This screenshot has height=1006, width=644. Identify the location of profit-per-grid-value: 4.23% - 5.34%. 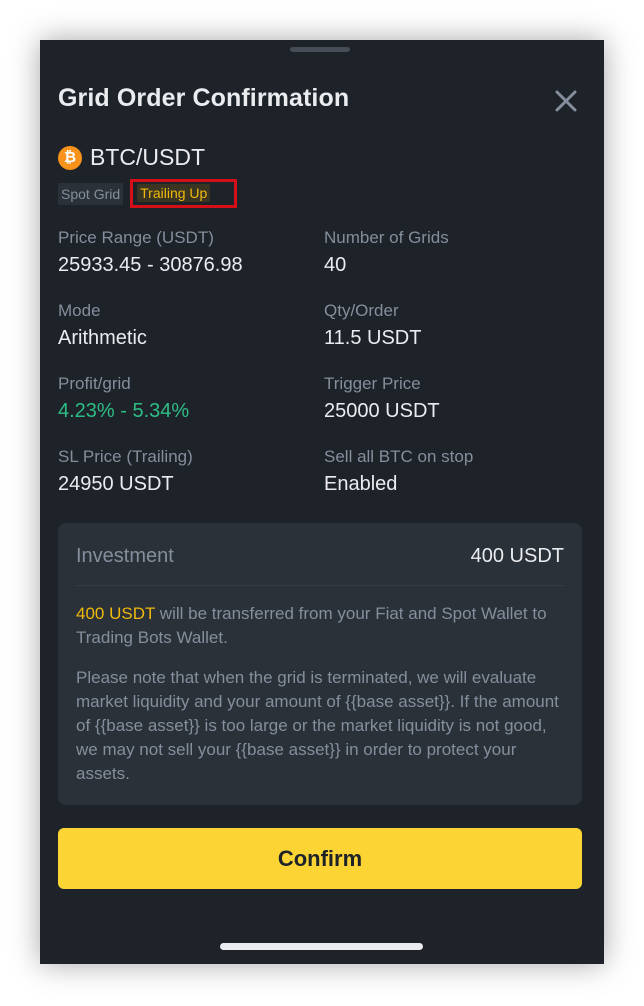
(124, 411).